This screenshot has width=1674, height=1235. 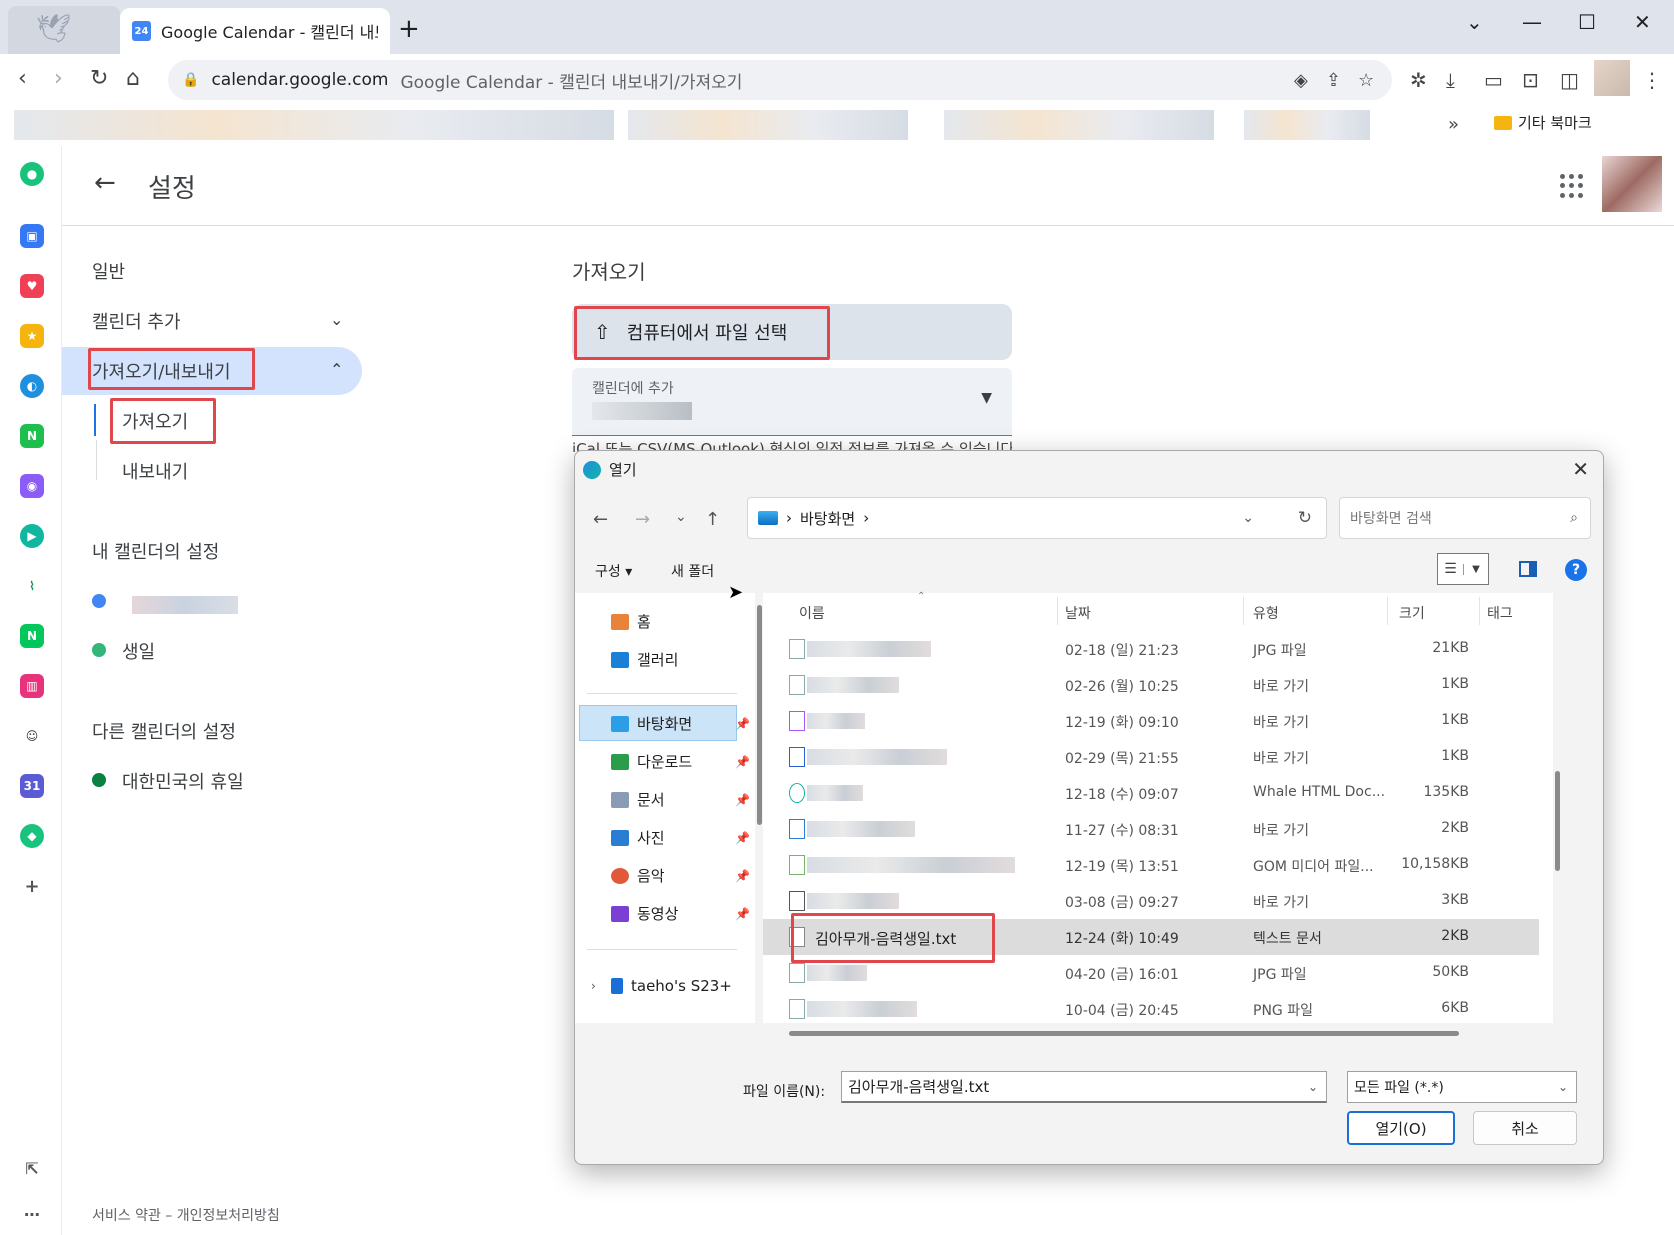 What do you see at coordinates (692, 571) in the screenshot?
I see `new-folder-button: 새 폴더` at bounding box center [692, 571].